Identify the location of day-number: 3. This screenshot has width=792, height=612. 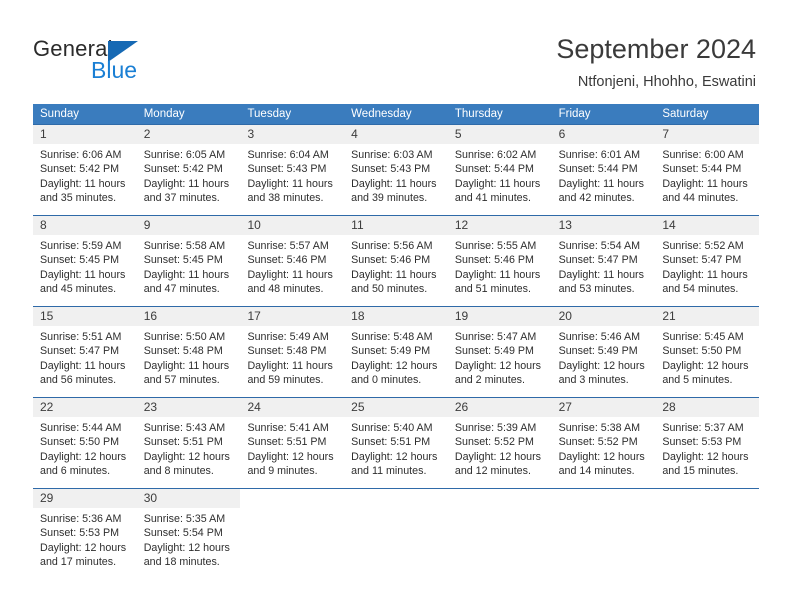
(251, 134).